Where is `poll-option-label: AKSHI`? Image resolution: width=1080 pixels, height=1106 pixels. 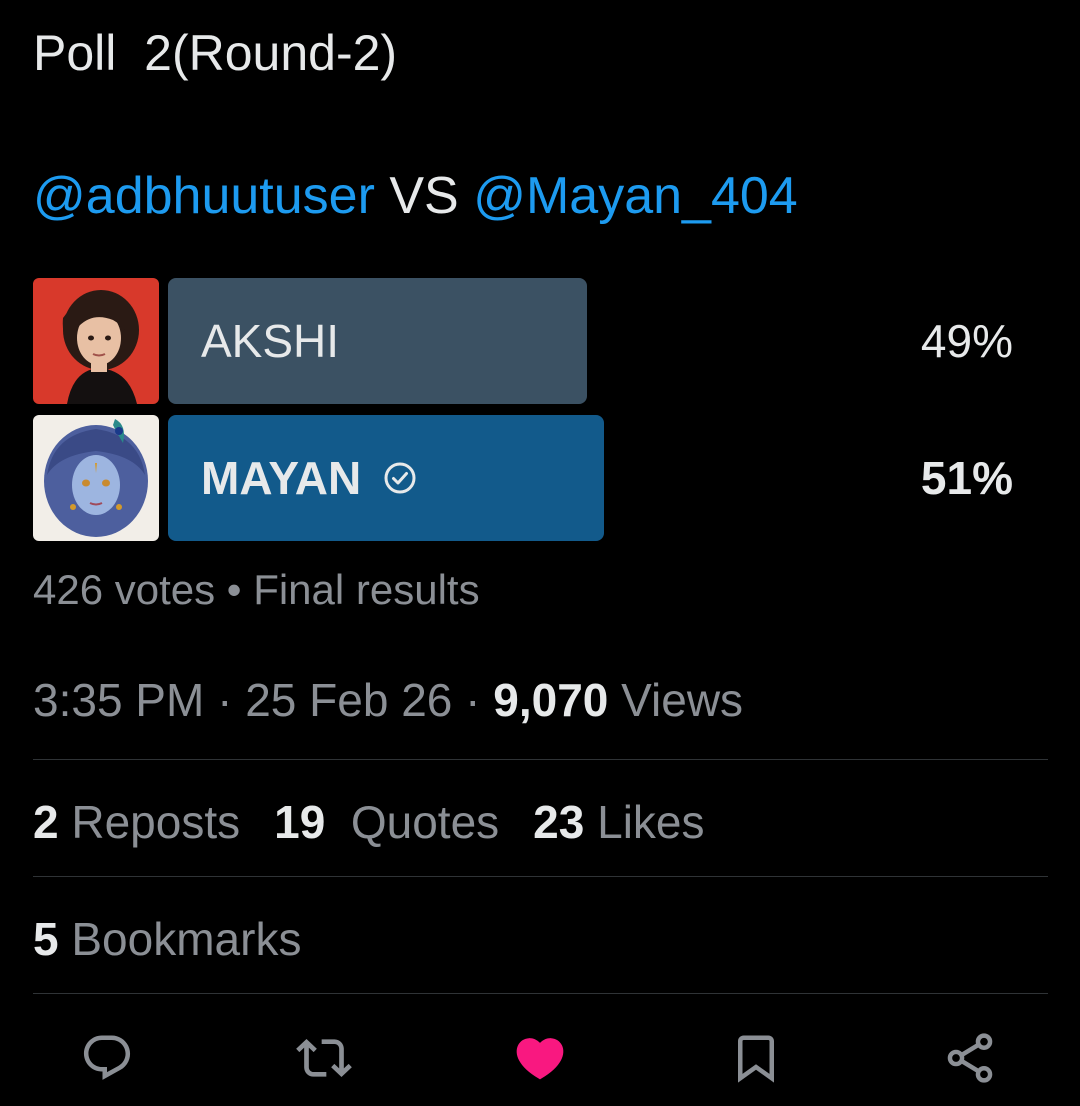
poll-option-label: AKSHI is located at coordinates (270, 341).